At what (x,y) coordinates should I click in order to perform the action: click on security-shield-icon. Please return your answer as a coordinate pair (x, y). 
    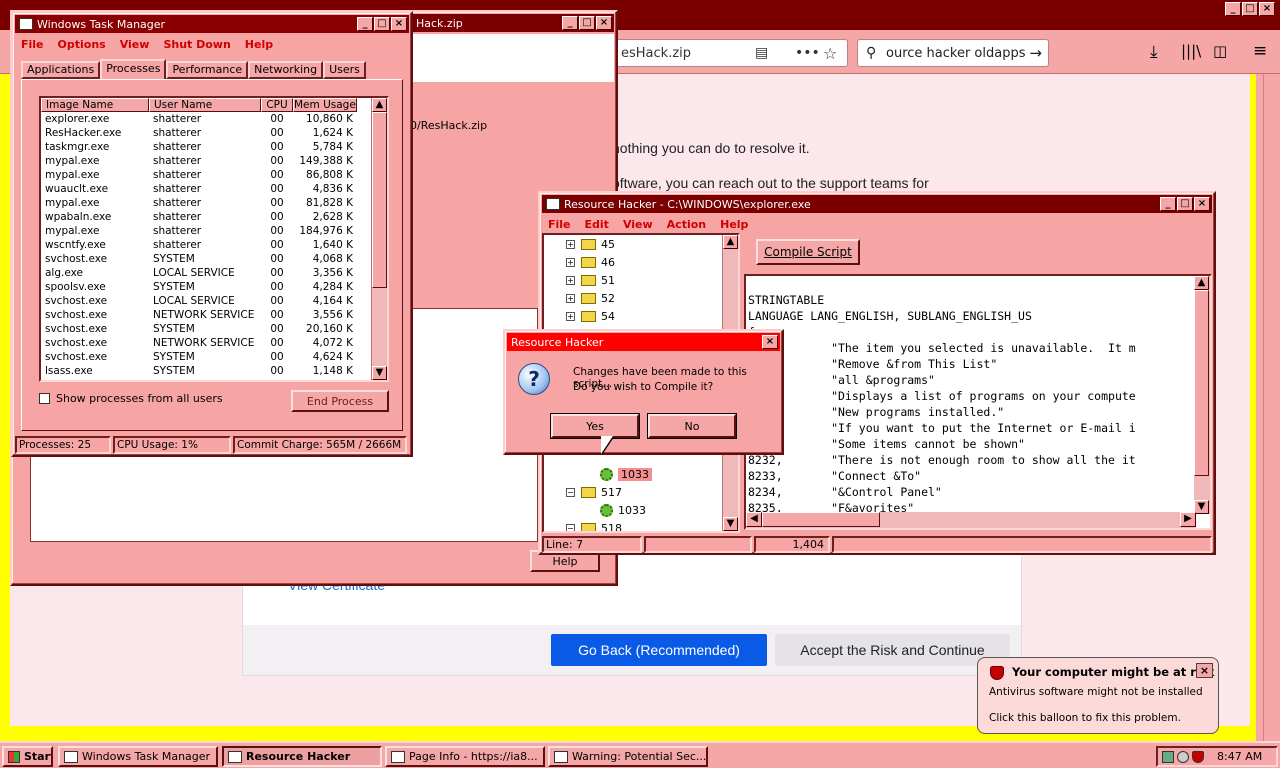
    Looking at the image, I should click on (1198, 756).